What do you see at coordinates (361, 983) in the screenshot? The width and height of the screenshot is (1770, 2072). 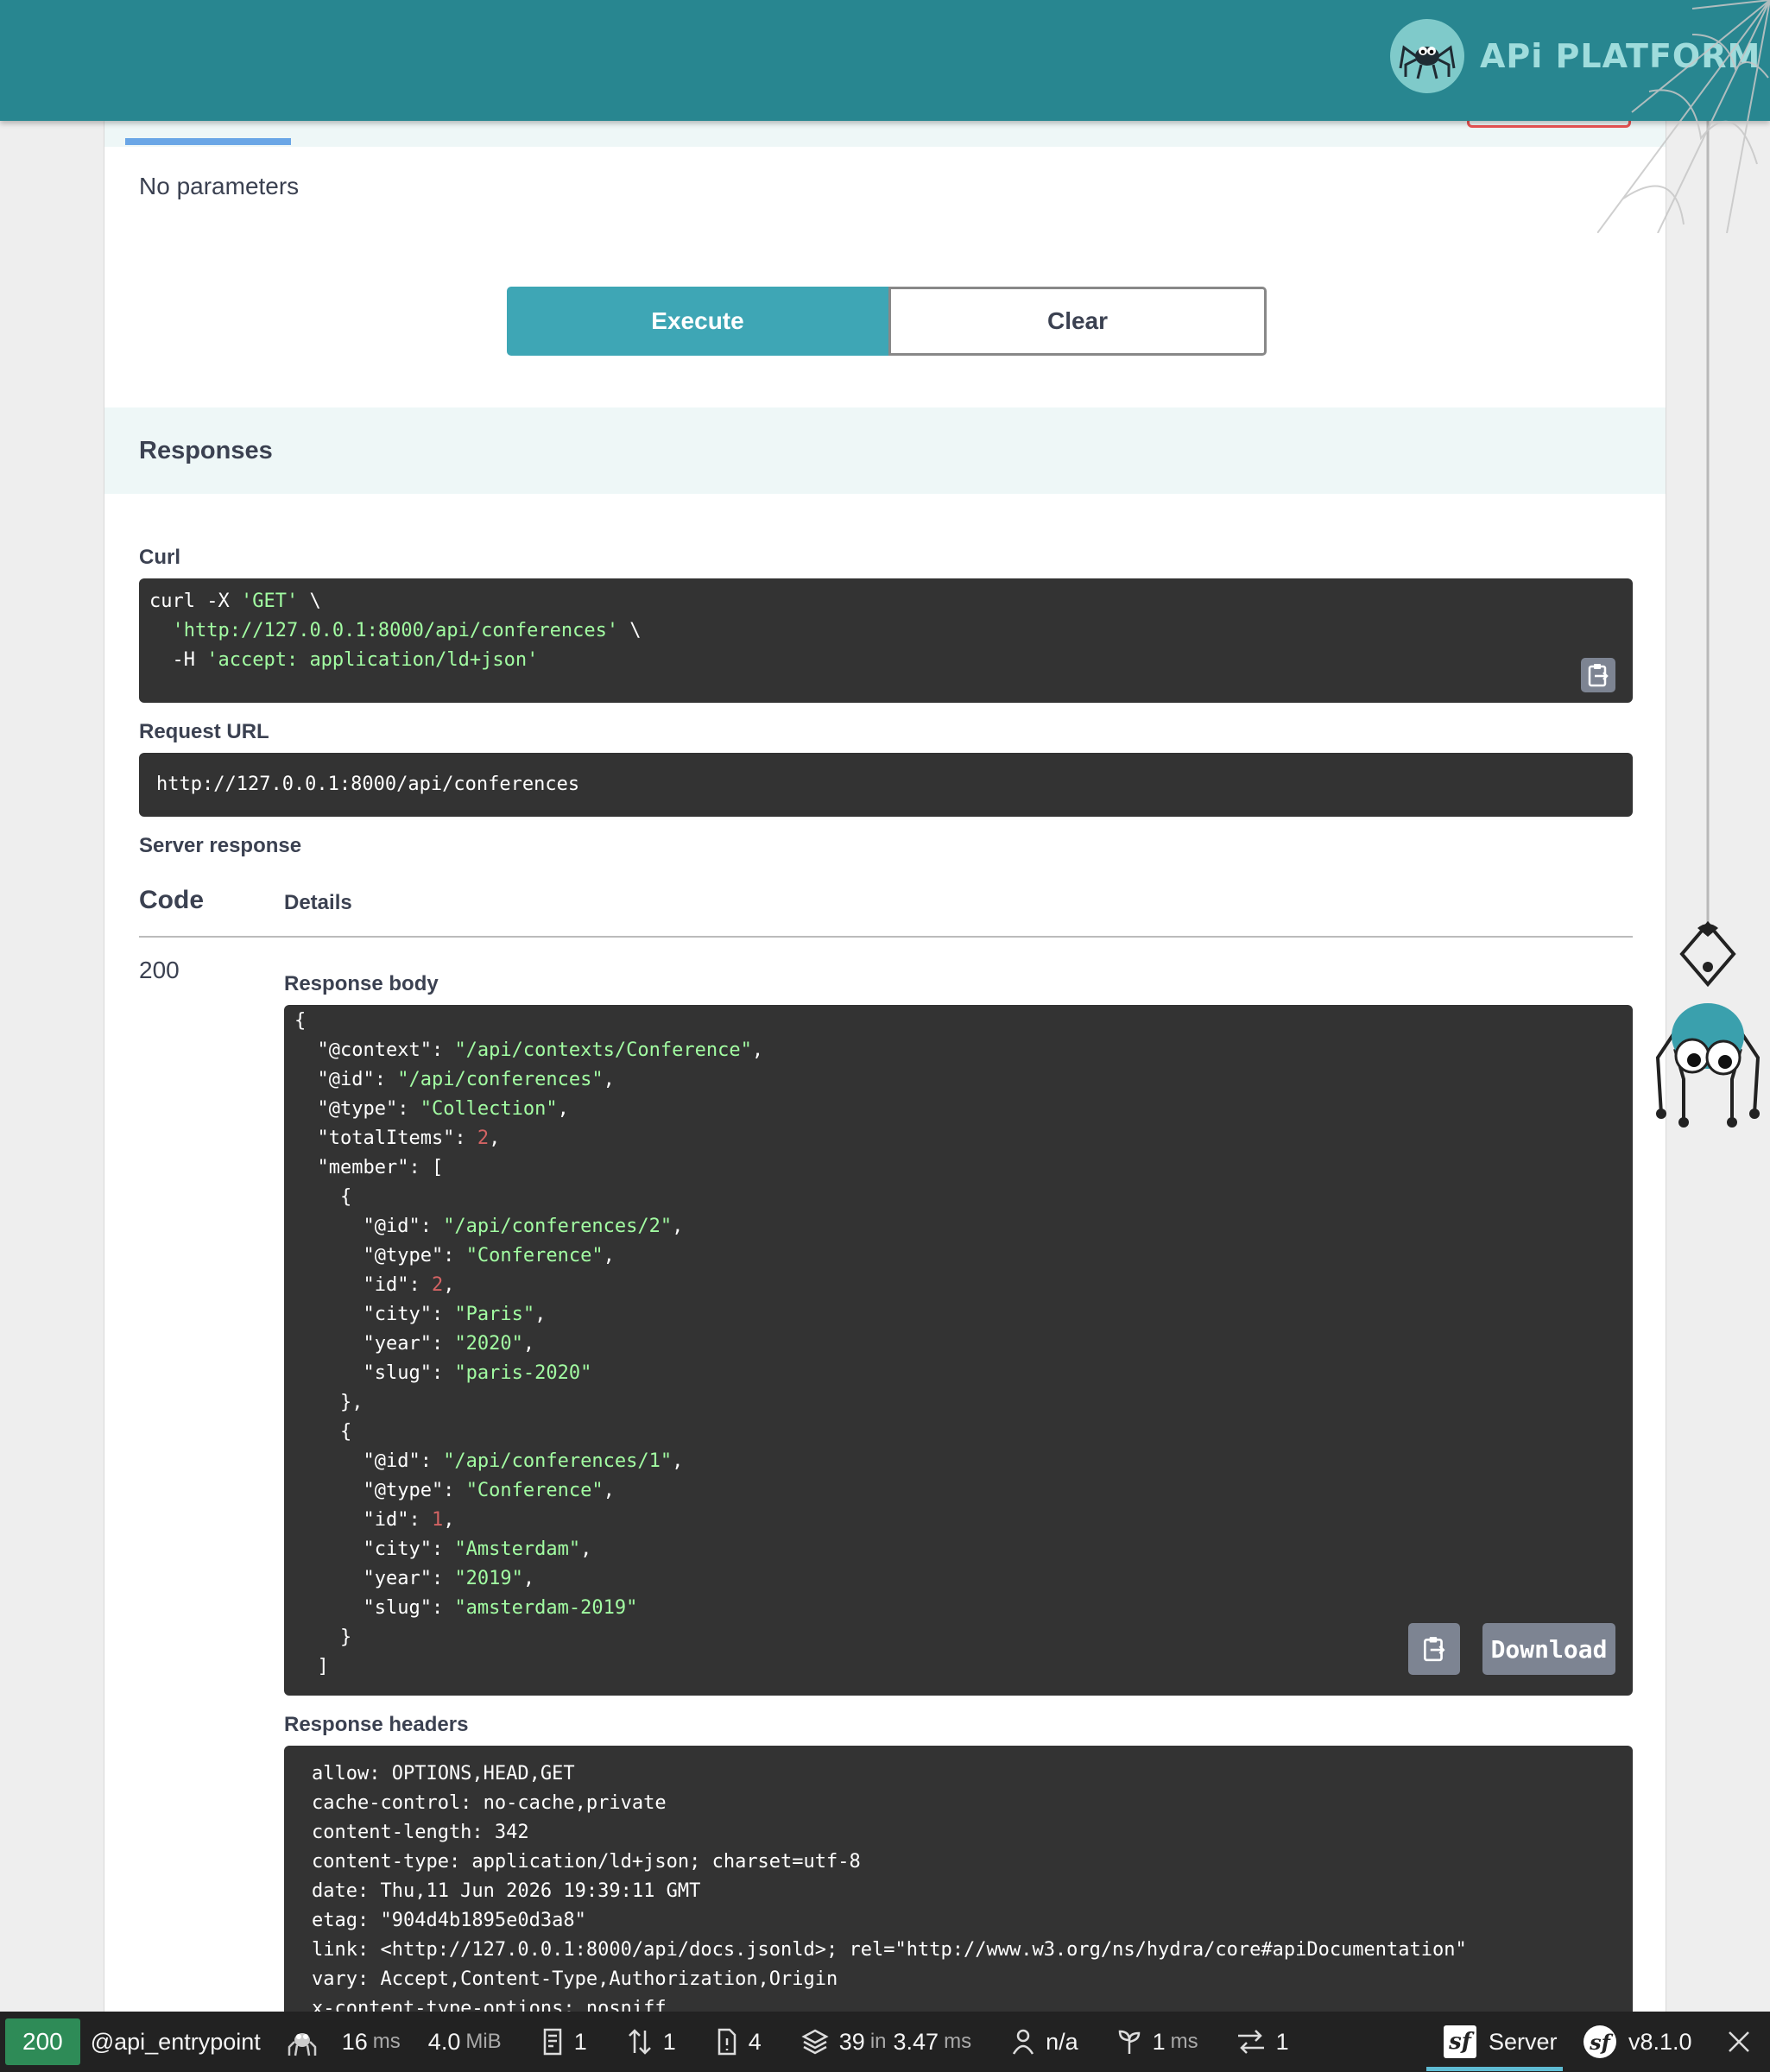 I see `response-body-label: Response body` at bounding box center [361, 983].